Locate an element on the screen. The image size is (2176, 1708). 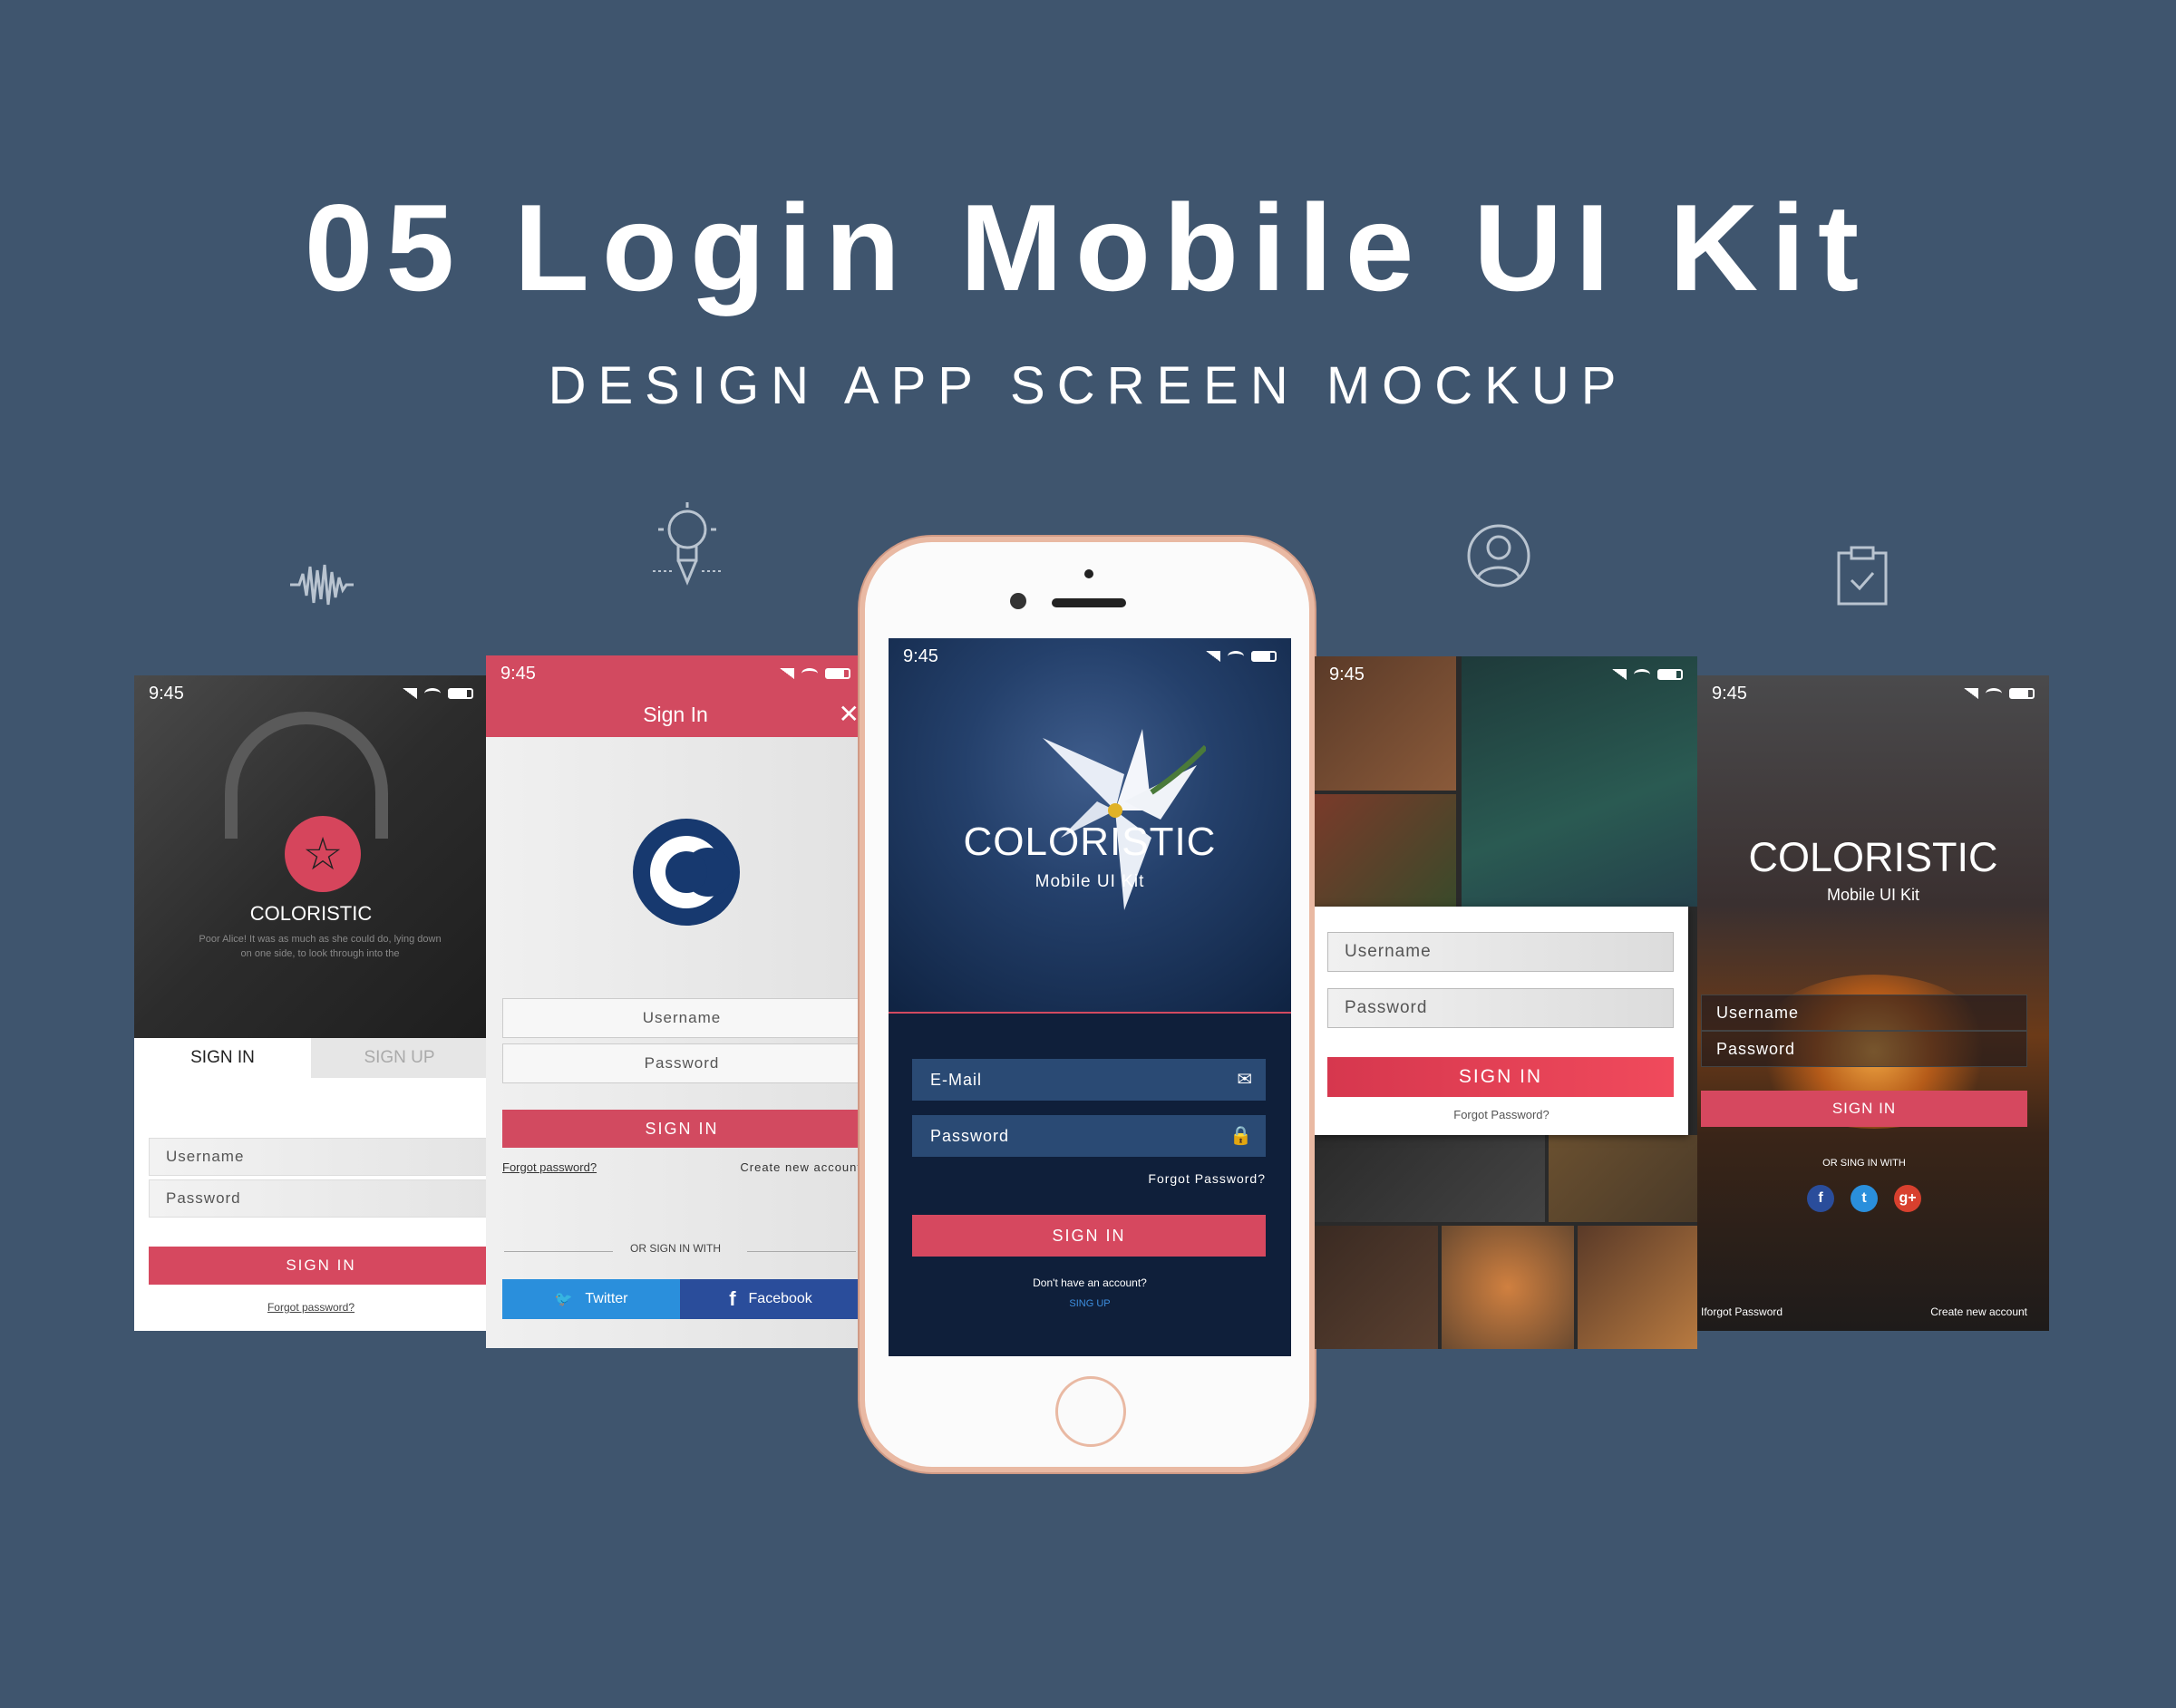
social-buttons: f t g+ is located at coordinates (1864, 1198).